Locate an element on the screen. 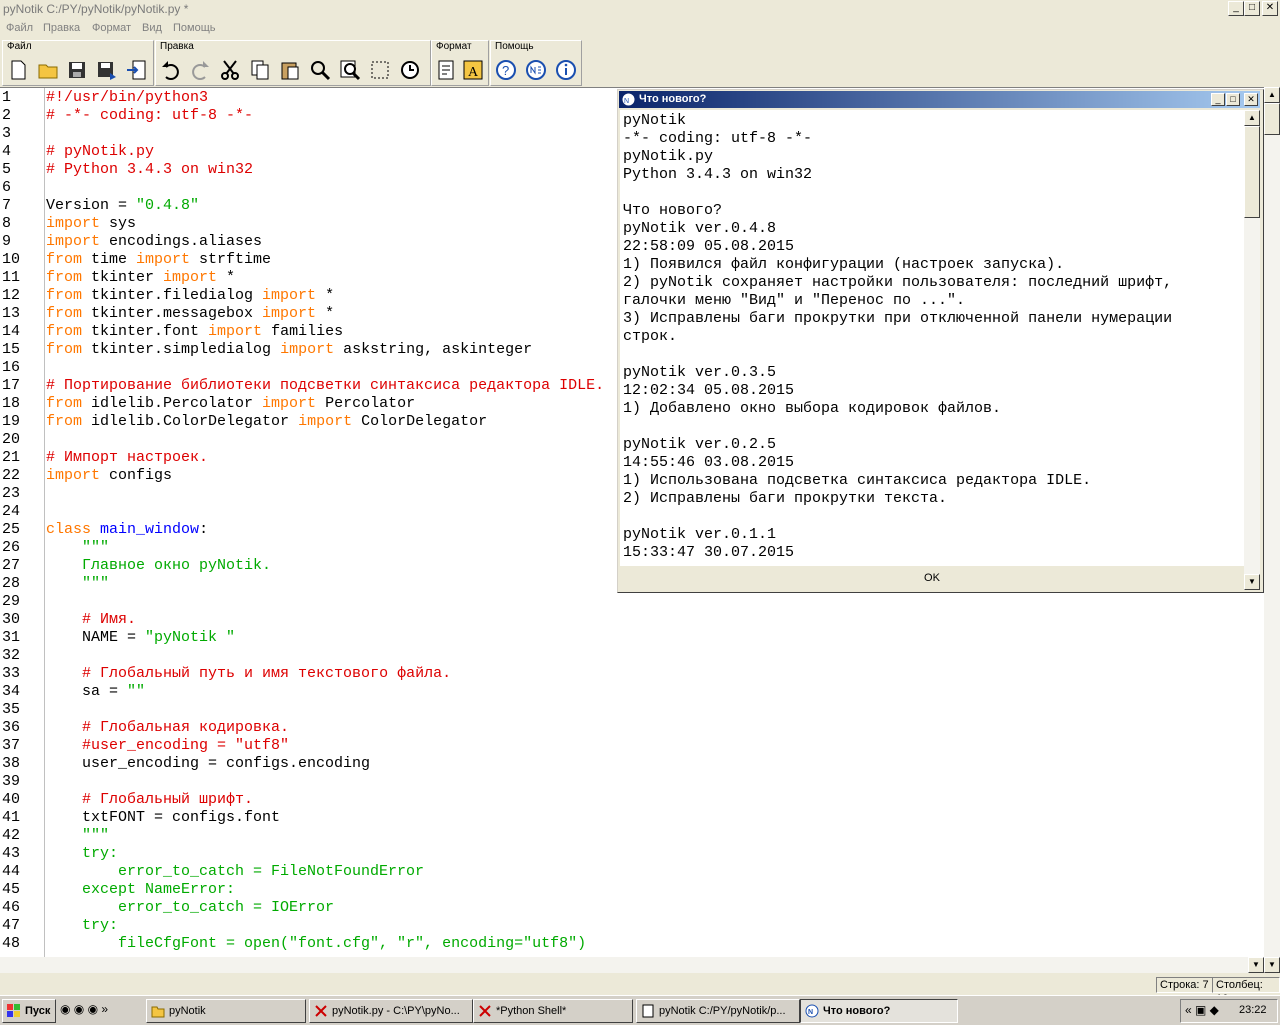 Image resolution: width=1280 pixels, height=1025 pixels. line-number: 20 is located at coordinates (11, 439).